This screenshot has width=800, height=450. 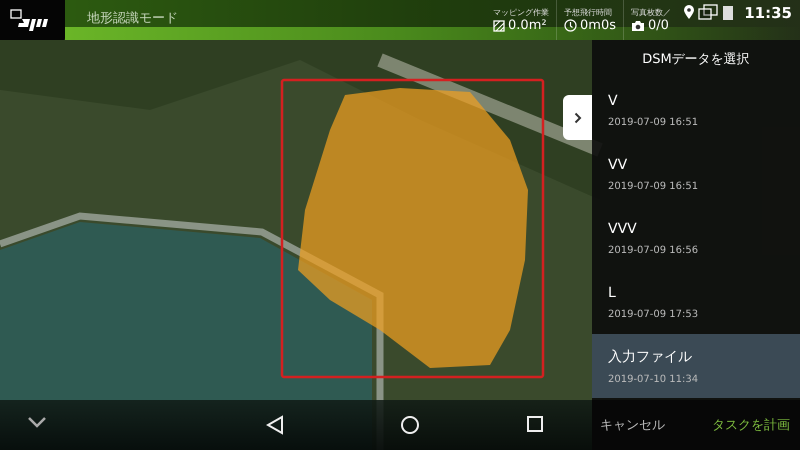 I want to click on chevron-right-icon, so click(x=578, y=118).